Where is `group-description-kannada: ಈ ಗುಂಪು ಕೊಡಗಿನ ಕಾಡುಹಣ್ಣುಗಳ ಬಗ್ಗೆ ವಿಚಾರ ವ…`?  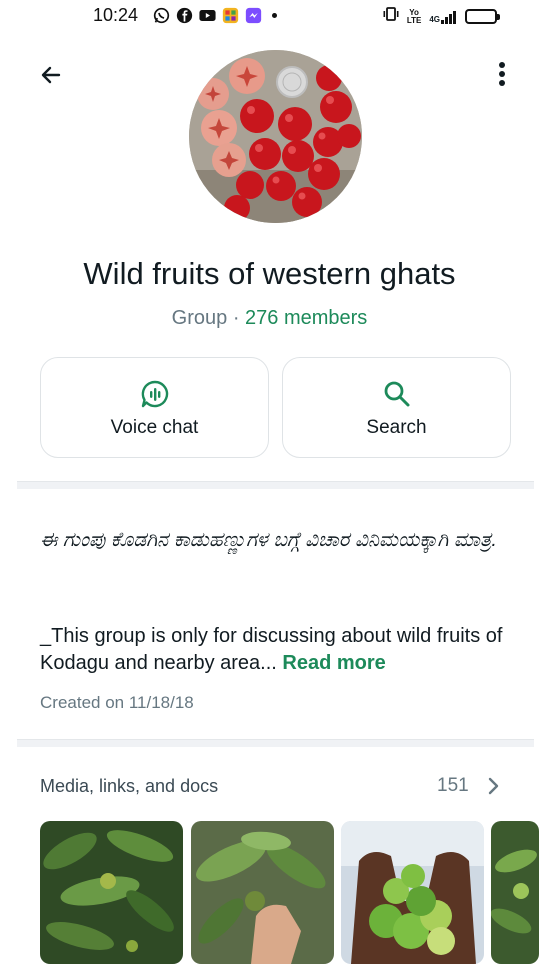 group-description-kannada: ಈ ಗುಂಪು ಕೊಡಗಿನ ಕಾಡುಹಣ್ಣುಗಳ ಬಗ್ಗೆ ವಿಚಾರ ವ… is located at coordinates (268, 540).